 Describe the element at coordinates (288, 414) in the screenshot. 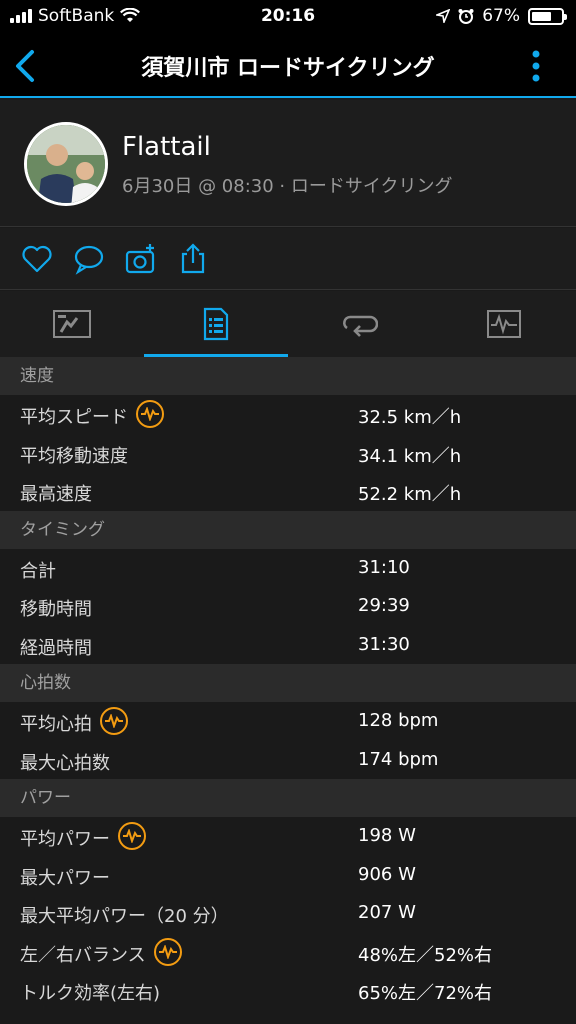

I see `stat-row: 平均スピード 32.5 km／h` at that location.